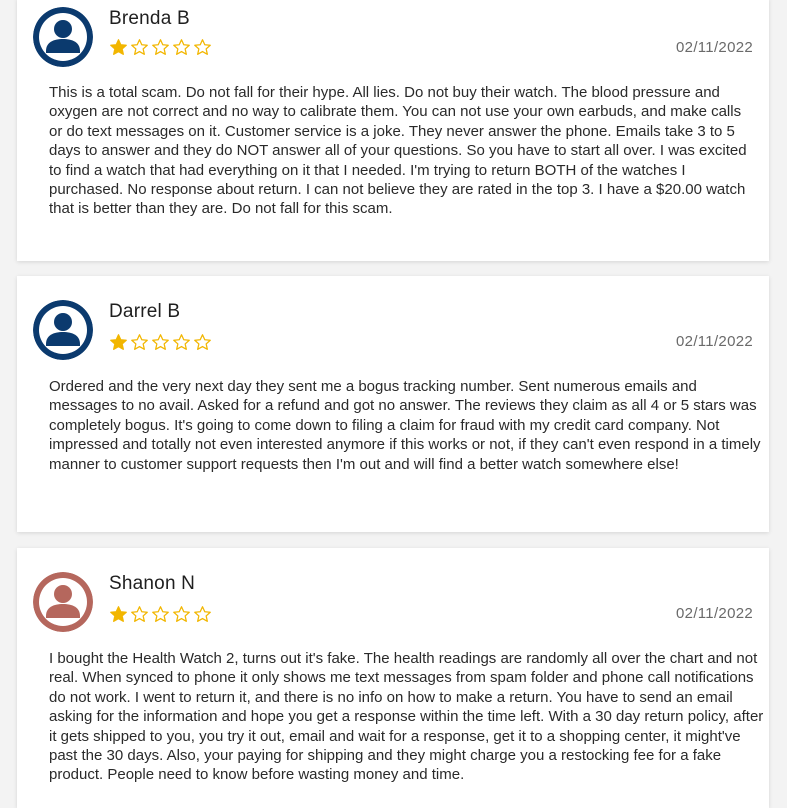 This screenshot has height=808, width=787. I want to click on reviewer-name: Darrel B, so click(145, 311).